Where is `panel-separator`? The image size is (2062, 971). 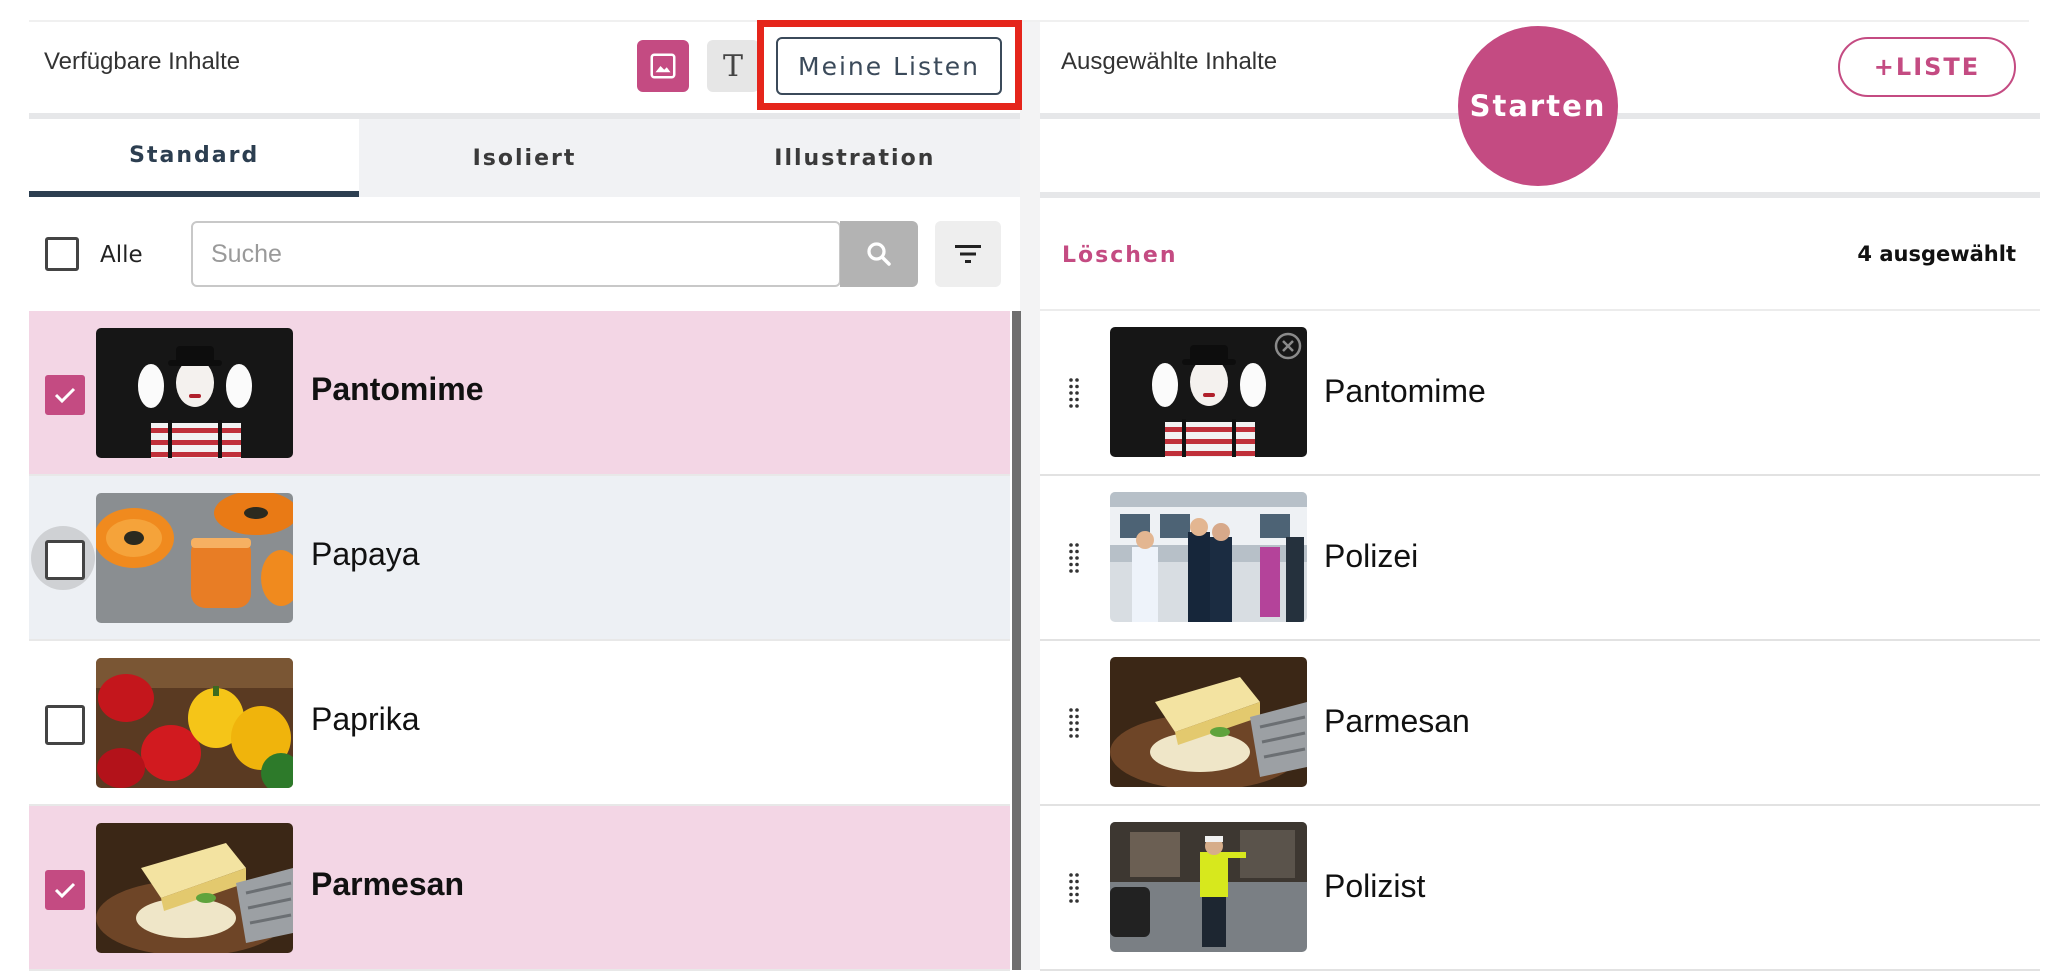
panel-separator is located at coordinates (1030, 495).